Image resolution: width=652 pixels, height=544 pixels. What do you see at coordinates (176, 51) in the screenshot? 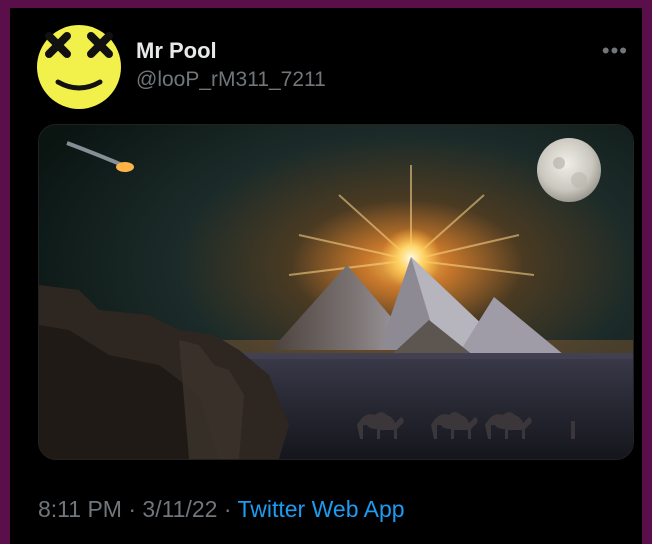
I see `author-name: Mr Pool` at bounding box center [176, 51].